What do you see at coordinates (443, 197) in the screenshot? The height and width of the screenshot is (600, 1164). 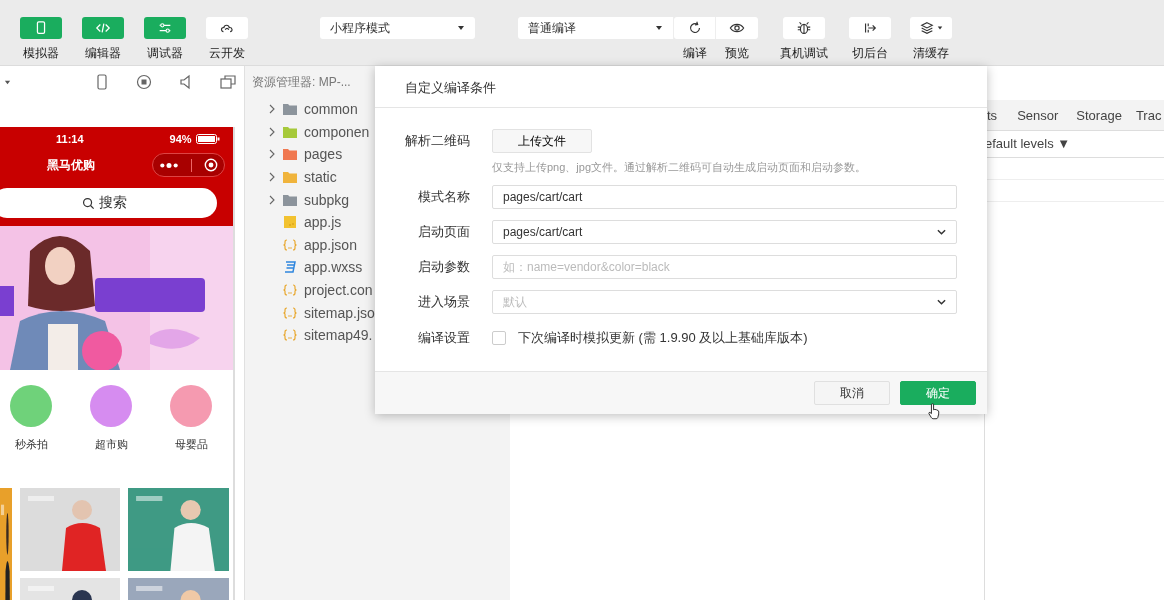 I see `field-label: 模式名称` at bounding box center [443, 197].